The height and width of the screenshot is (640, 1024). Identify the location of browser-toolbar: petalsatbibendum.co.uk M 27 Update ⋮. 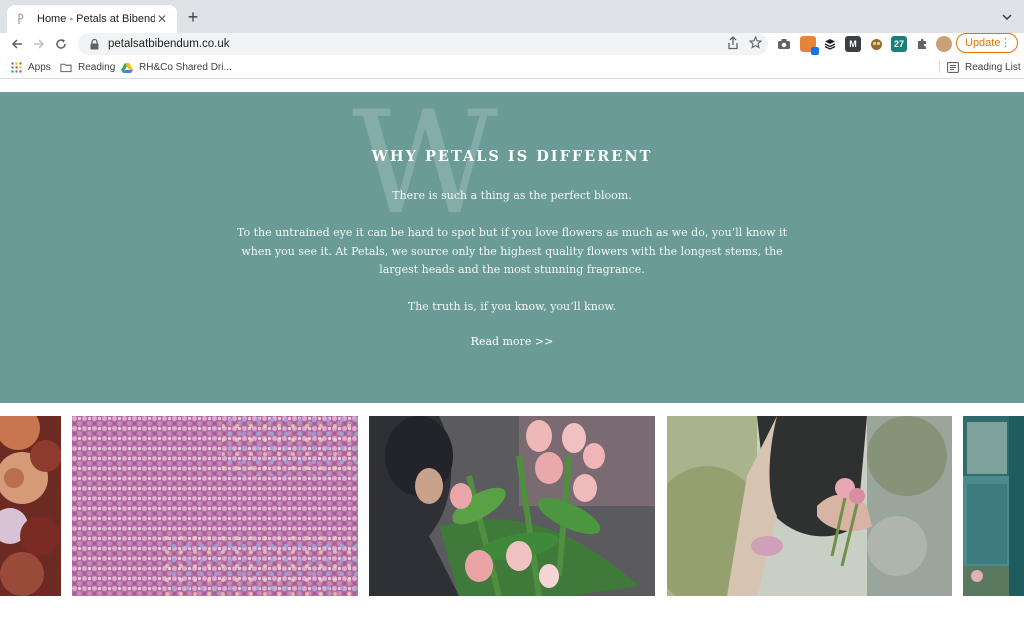
(512, 44).